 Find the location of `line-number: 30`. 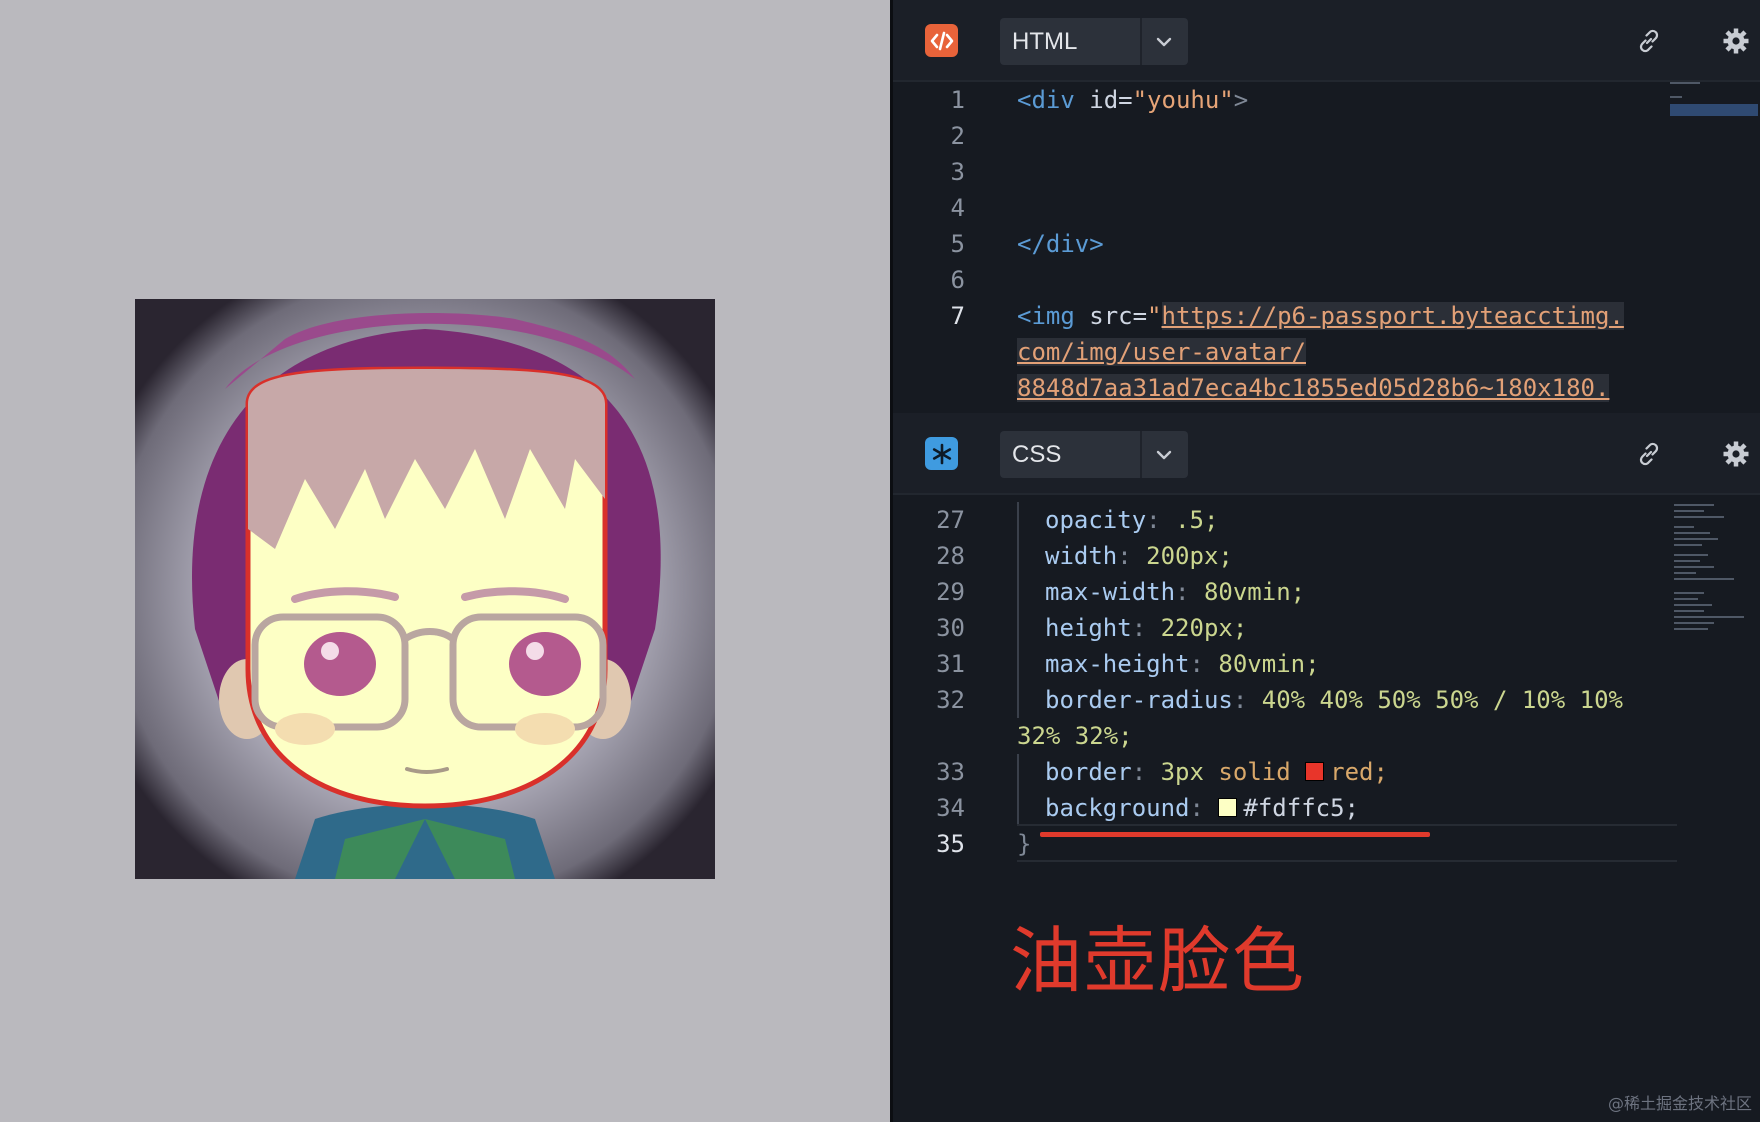

line-number: 30 is located at coordinates (950, 628).